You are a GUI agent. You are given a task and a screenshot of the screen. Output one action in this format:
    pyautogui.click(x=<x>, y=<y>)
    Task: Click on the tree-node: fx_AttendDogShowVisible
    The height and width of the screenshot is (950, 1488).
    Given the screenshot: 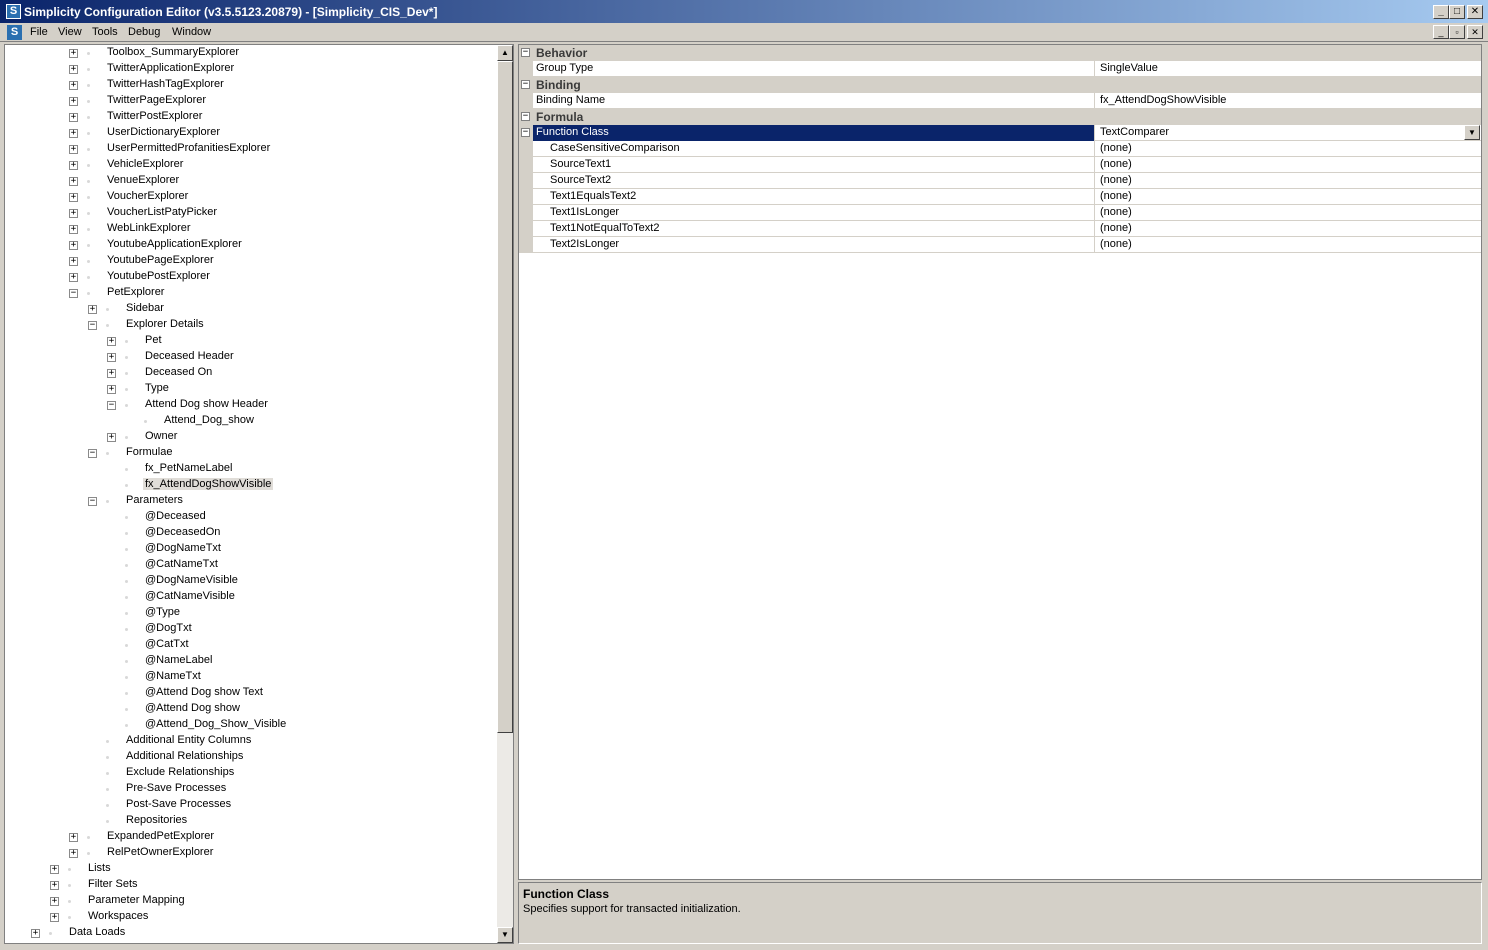 What is the action you would take?
    pyautogui.click(x=251, y=485)
    